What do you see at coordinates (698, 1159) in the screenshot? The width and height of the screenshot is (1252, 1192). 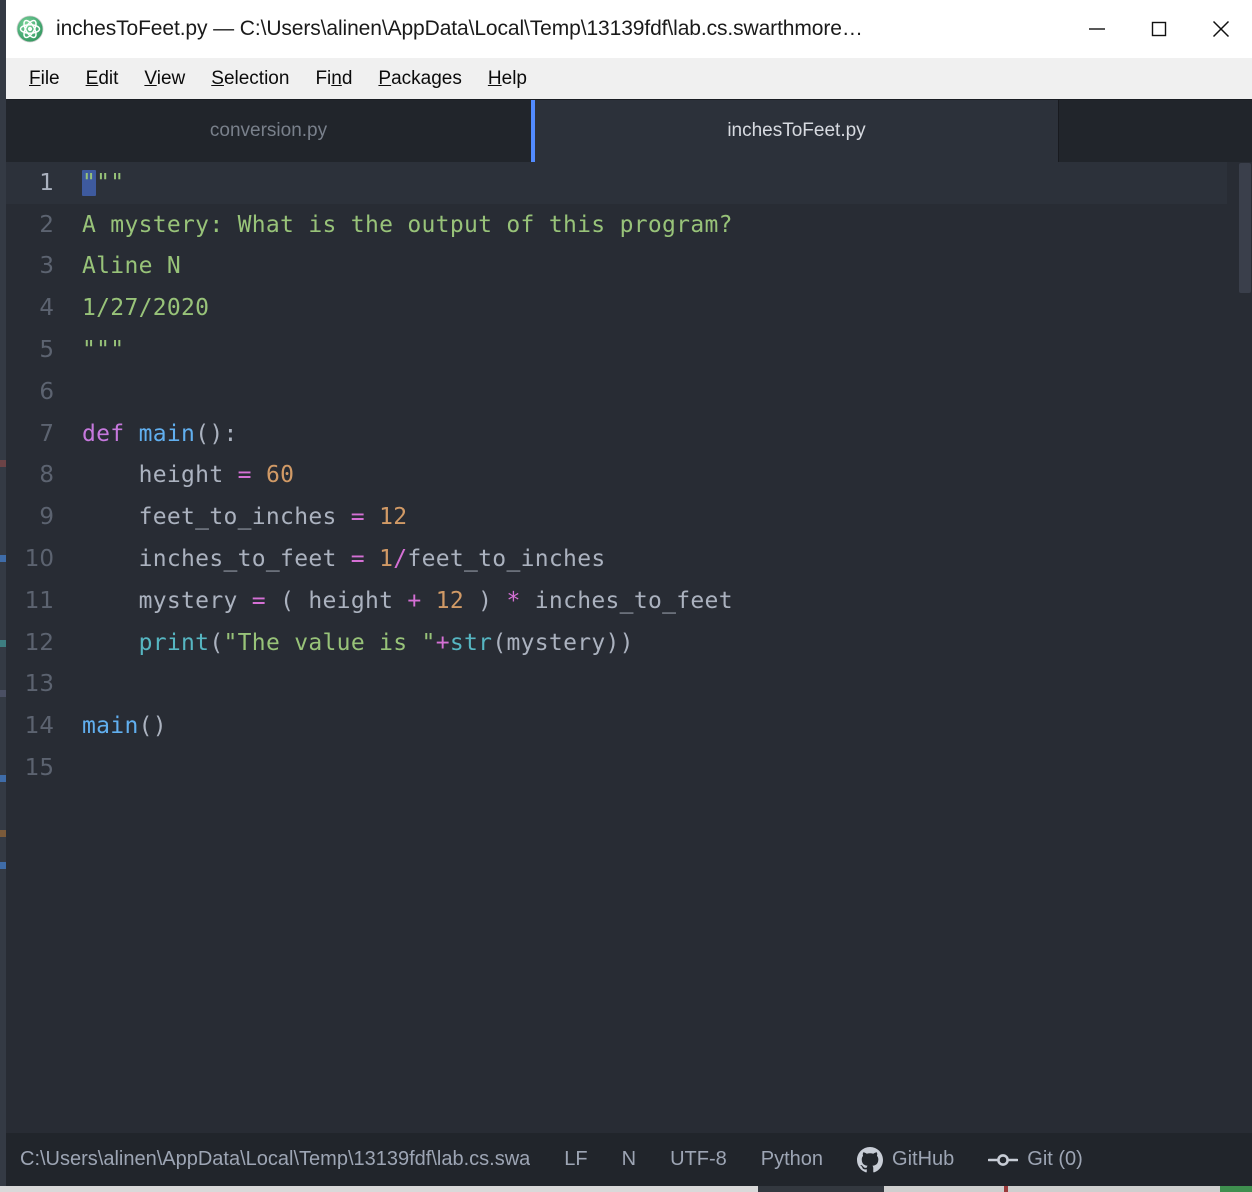 I see `status-encoding: UTF-8` at bounding box center [698, 1159].